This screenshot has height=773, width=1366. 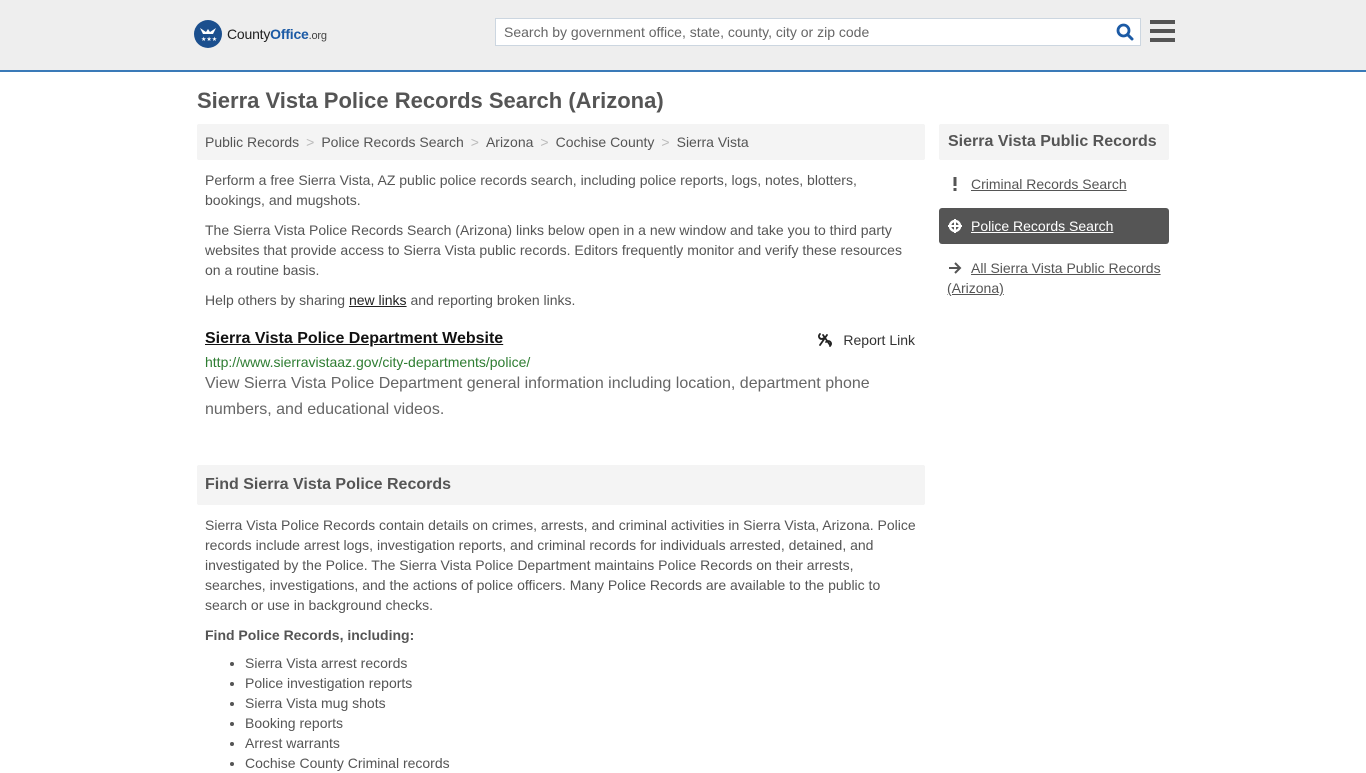 What do you see at coordinates (378, 300) in the screenshot?
I see `new-links-link: new links` at bounding box center [378, 300].